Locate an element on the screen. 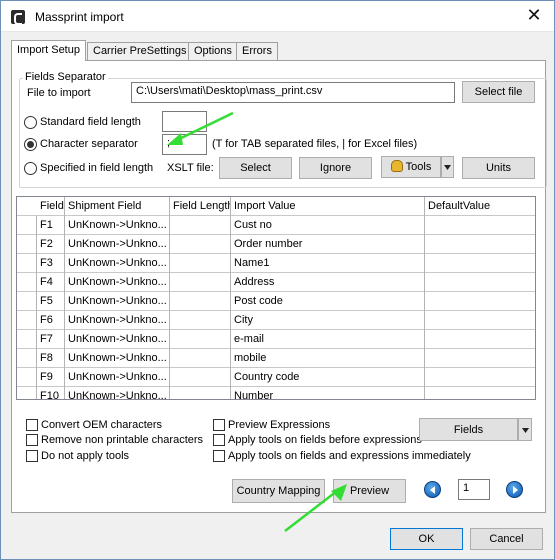  preview-expressions-checkbox is located at coordinates (219, 425).